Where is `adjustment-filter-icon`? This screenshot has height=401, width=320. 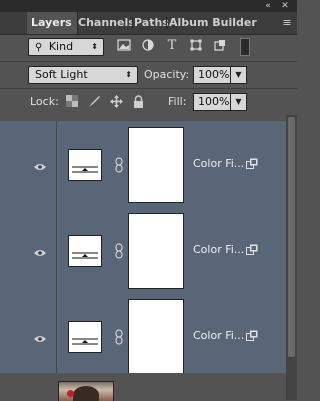 adjustment-filter-icon is located at coordinates (148, 46).